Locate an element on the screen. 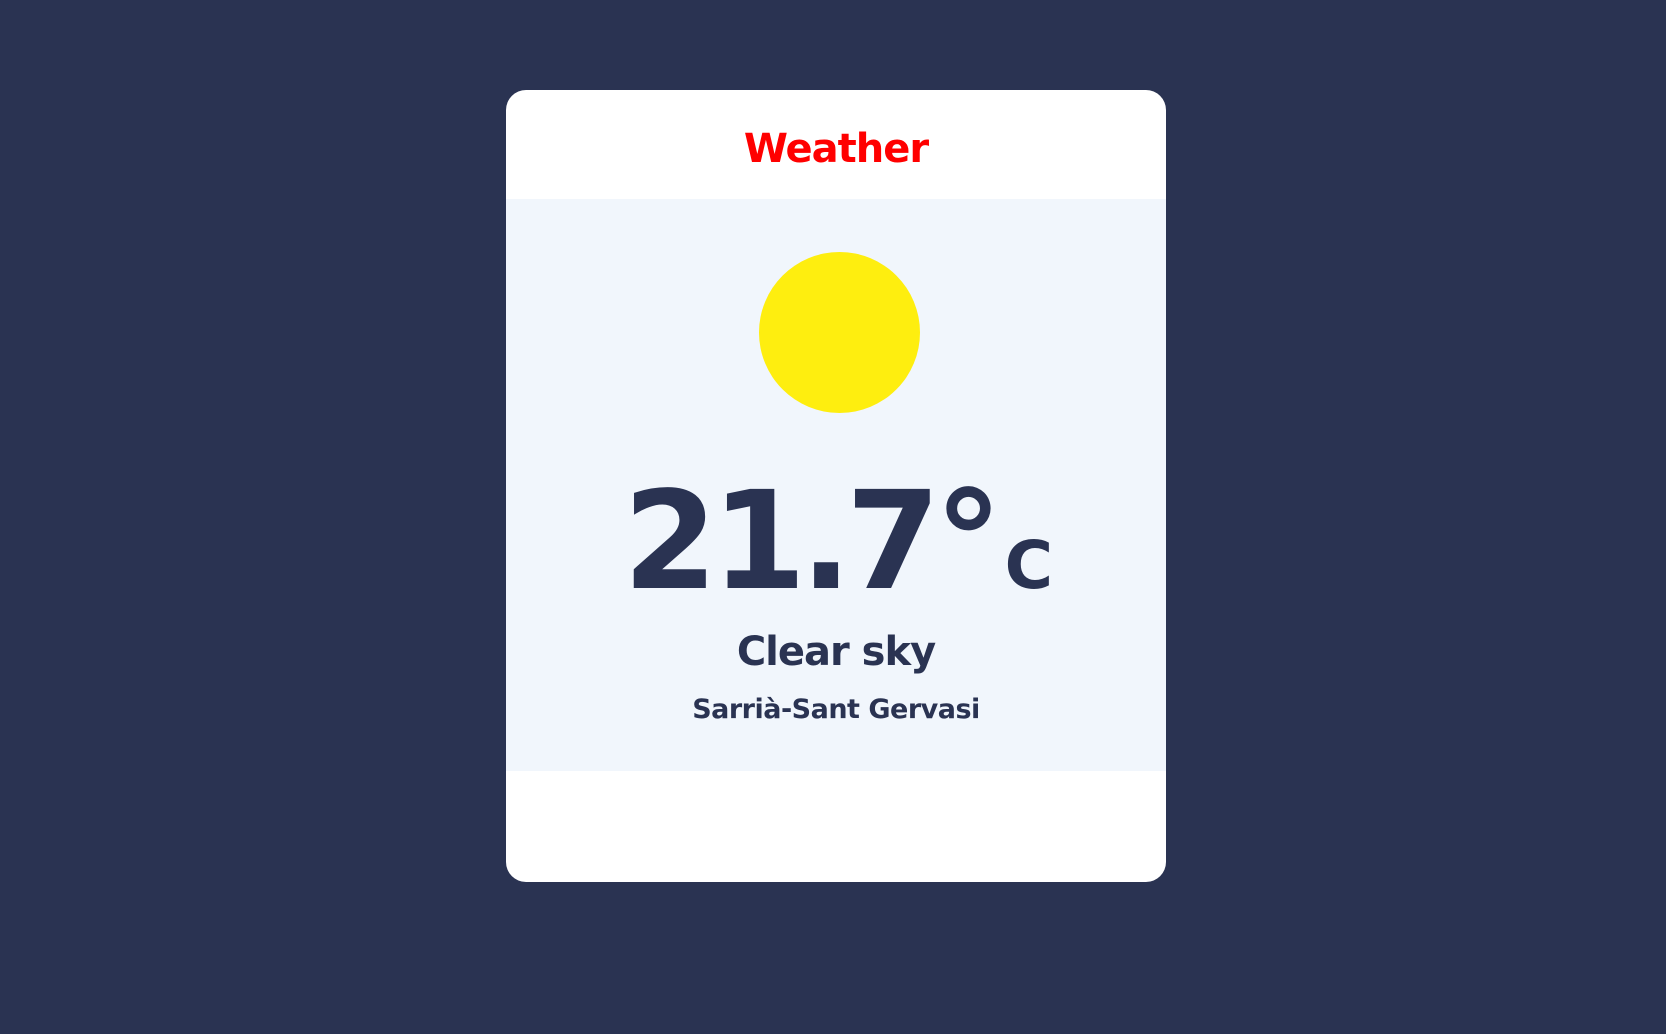  temperature-display: 21.7° C is located at coordinates (836, 542).